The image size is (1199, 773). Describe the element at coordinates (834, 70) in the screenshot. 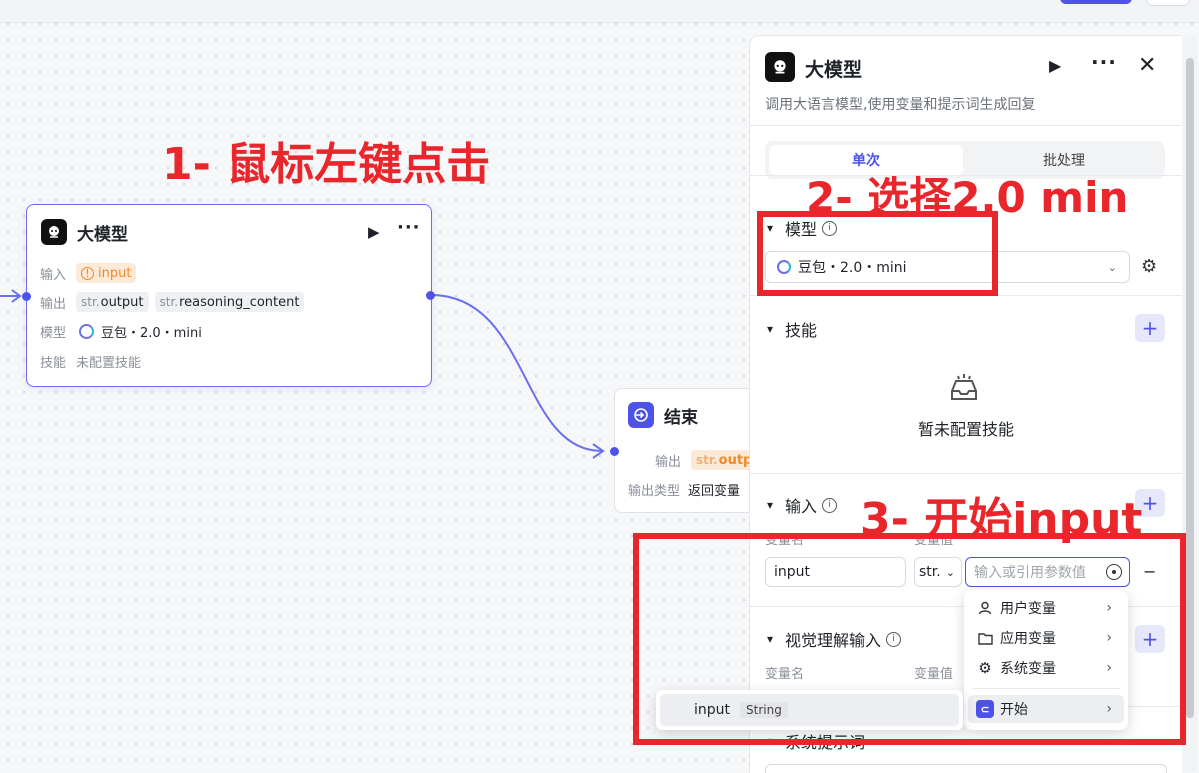

I see `panel-title: 大模型` at that location.